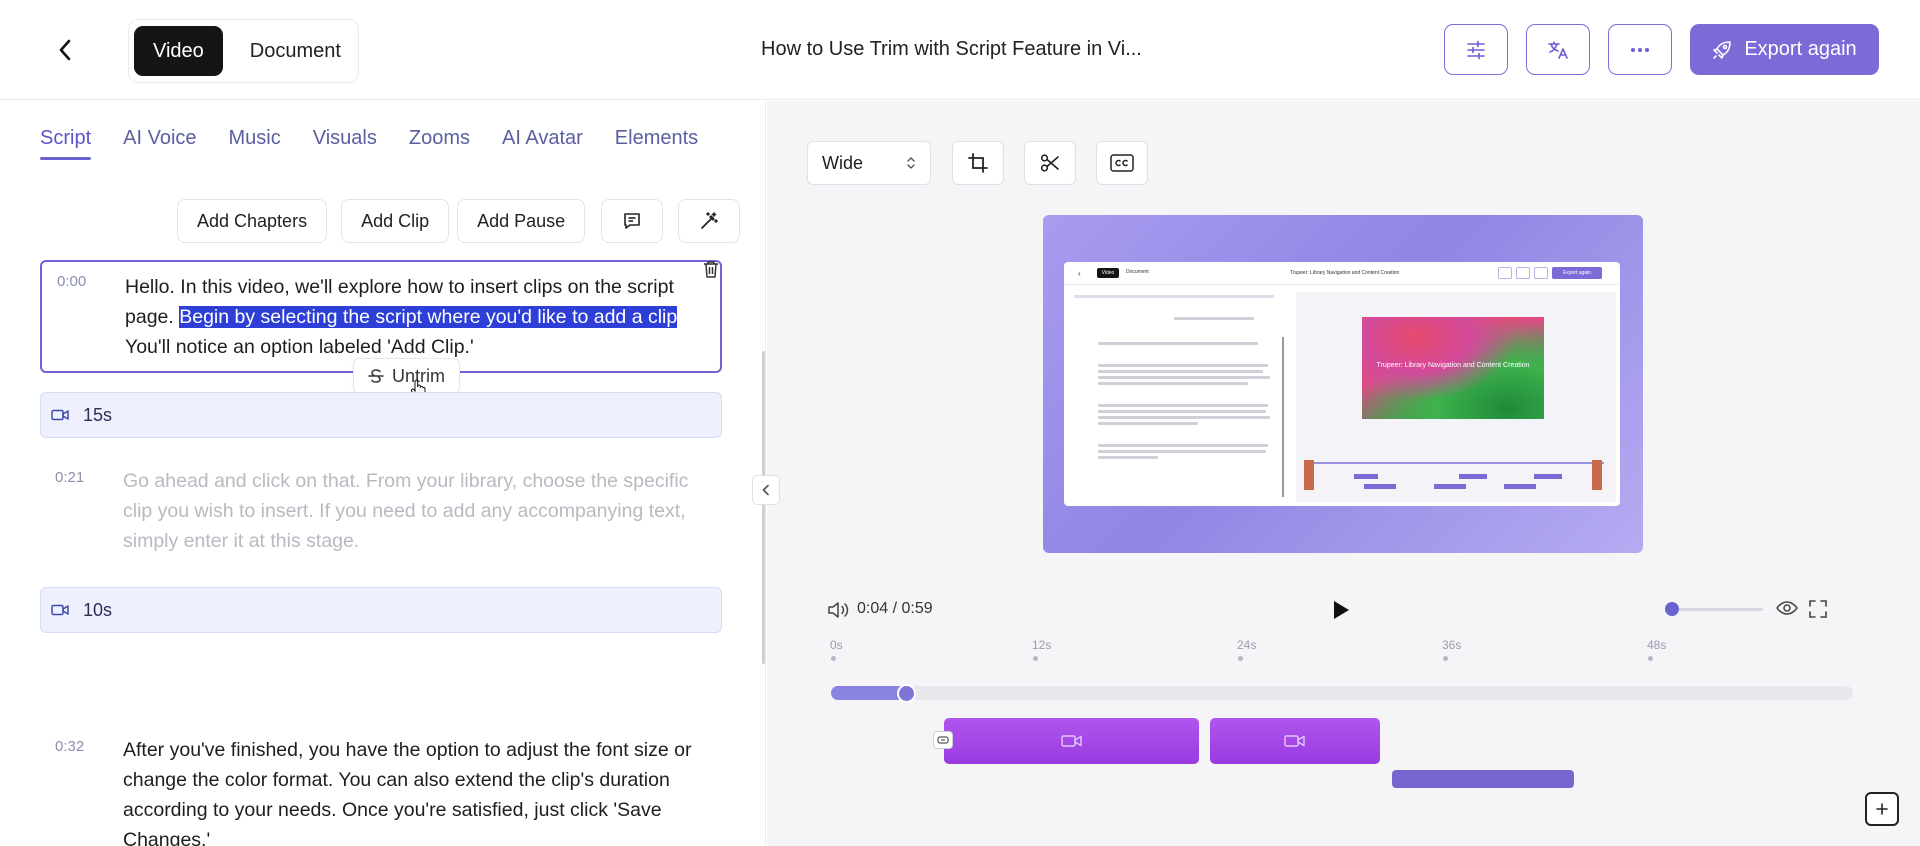 Image resolution: width=1920 pixels, height=846 pixels. Describe the element at coordinates (345, 143) in the screenshot. I see `tab-visuals: Visuals` at that location.